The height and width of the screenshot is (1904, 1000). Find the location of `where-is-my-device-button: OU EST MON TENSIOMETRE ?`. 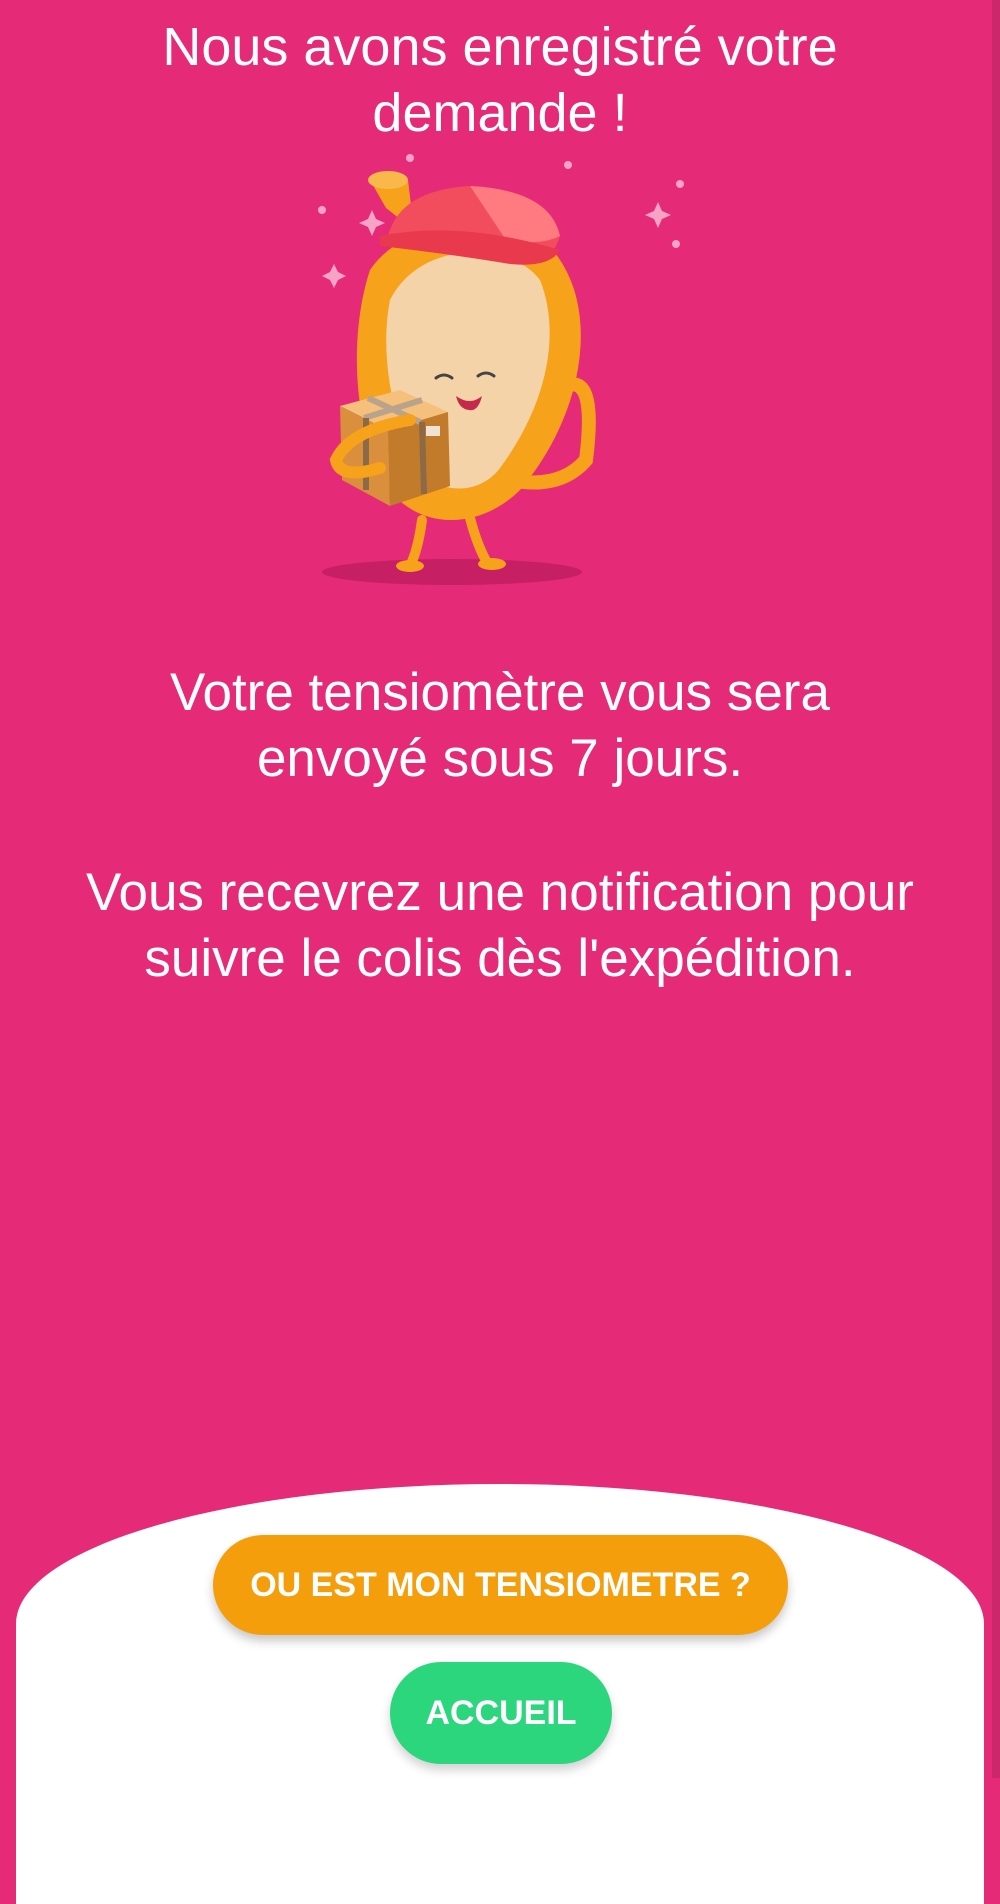

where-is-my-device-button: OU EST MON TENSIOMETRE ? is located at coordinates (500, 1585).